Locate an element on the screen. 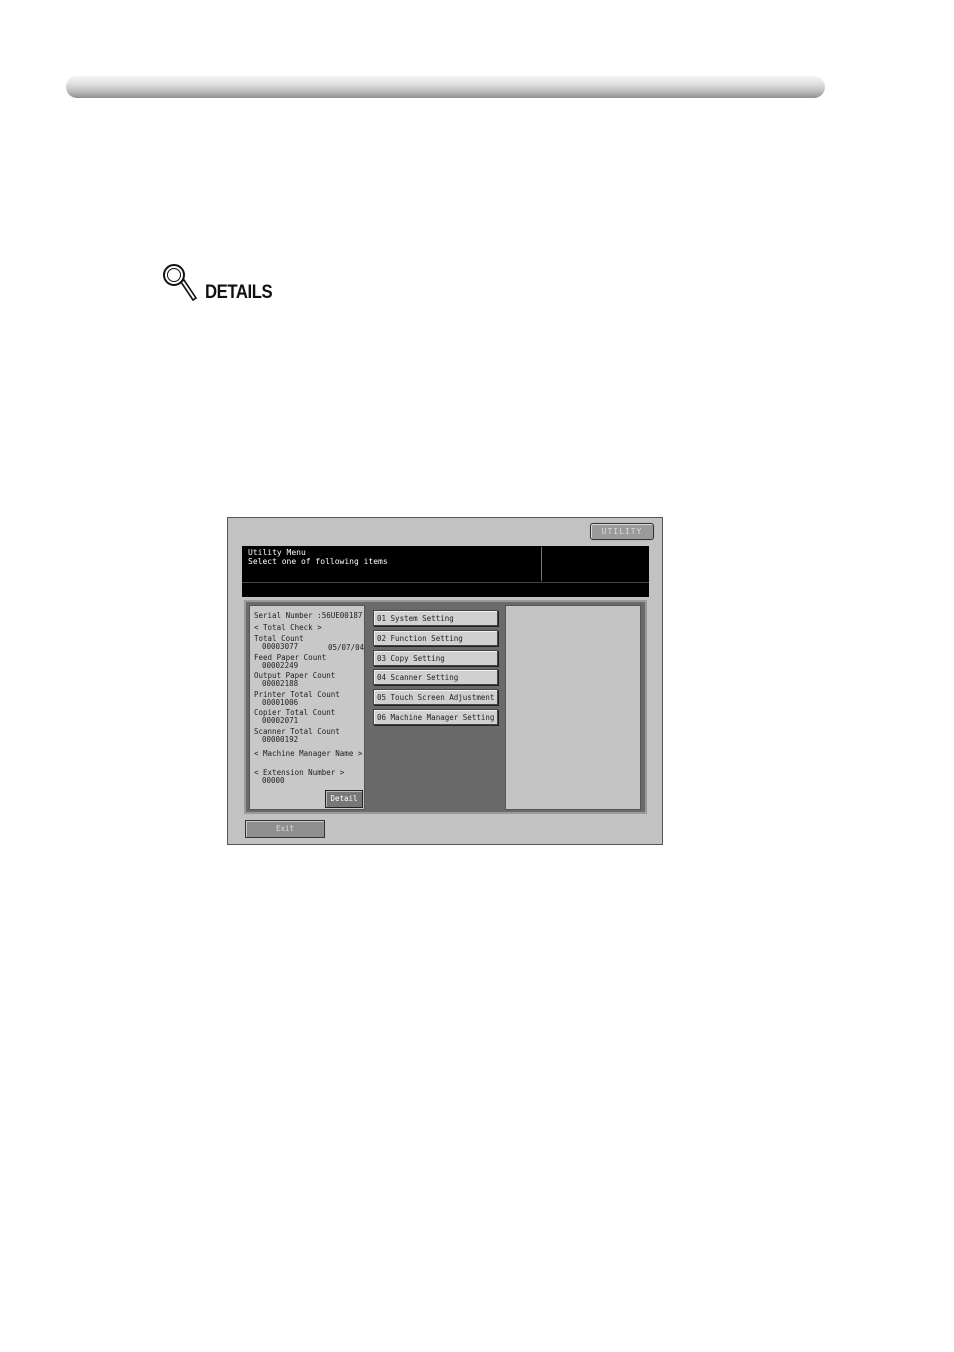  feed-paper-value: 00002249 is located at coordinates (280, 665).